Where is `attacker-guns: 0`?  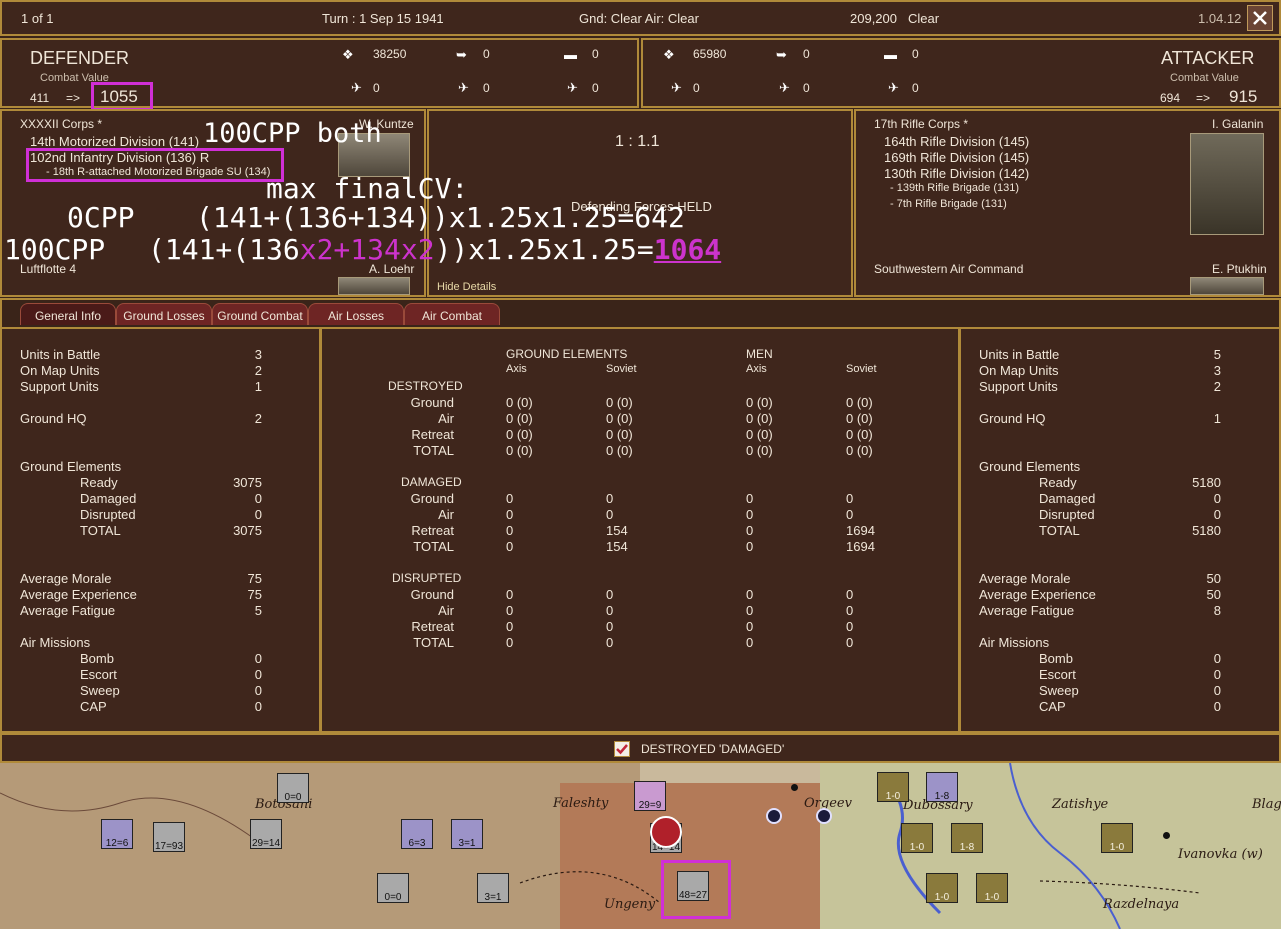
attacker-guns: 0 is located at coordinates (806, 54).